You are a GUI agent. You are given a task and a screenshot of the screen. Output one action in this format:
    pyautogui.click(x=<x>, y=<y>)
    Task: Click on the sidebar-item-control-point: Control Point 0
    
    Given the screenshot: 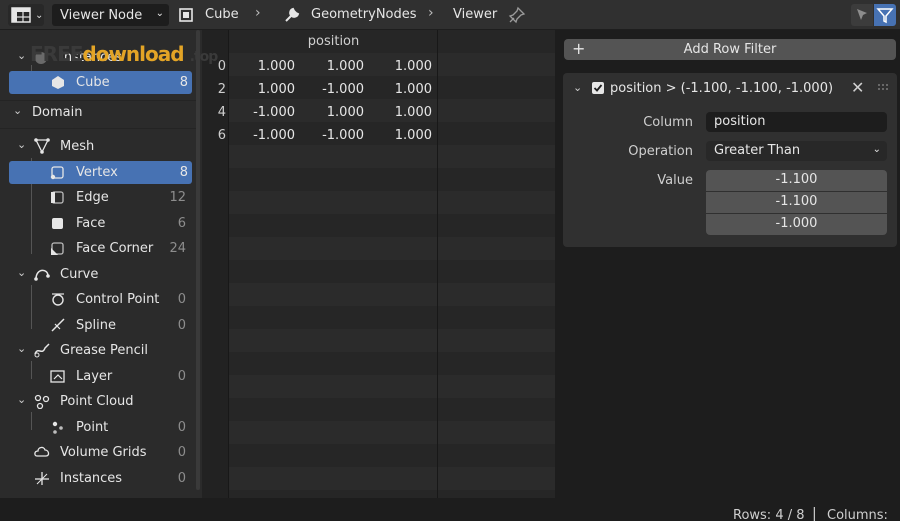 What is the action you would take?
    pyautogui.click(x=99, y=299)
    